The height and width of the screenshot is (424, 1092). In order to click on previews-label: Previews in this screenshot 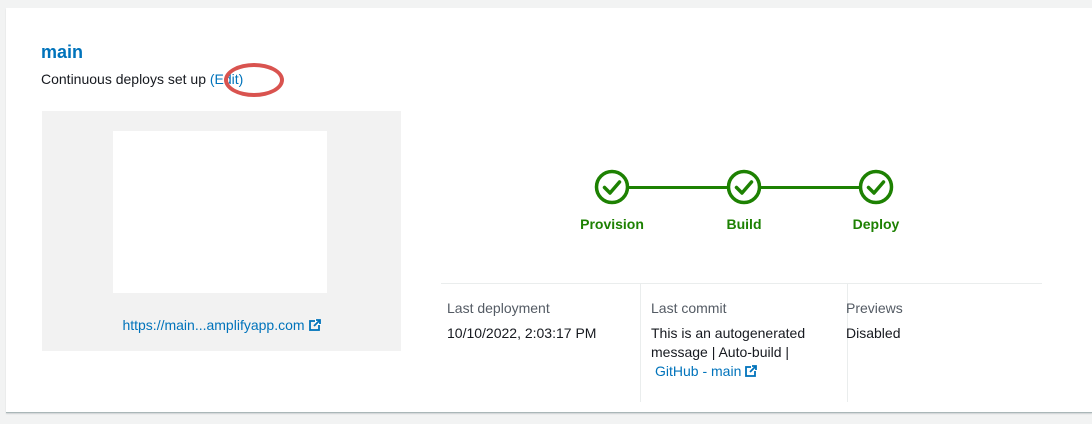, I will do `click(874, 308)`.